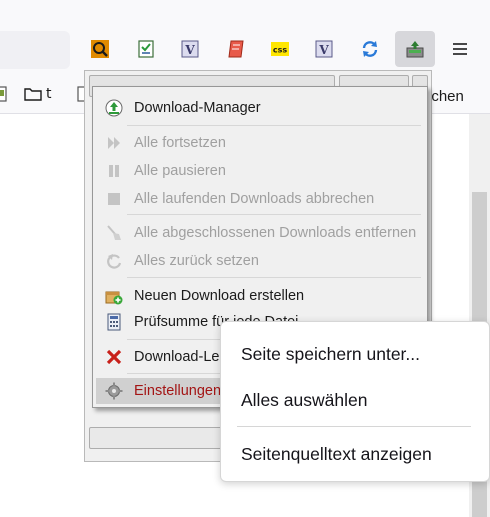 The image size is (490, 517). I want to click on hamburger-menu-button, so click(460, 49).